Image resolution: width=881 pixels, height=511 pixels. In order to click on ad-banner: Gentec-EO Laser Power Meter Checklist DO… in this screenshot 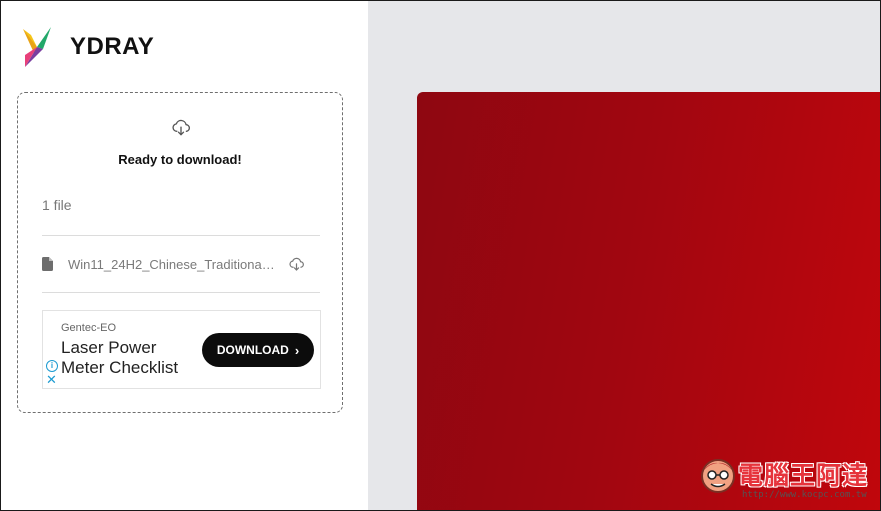, I will do `click(181, 349)`.